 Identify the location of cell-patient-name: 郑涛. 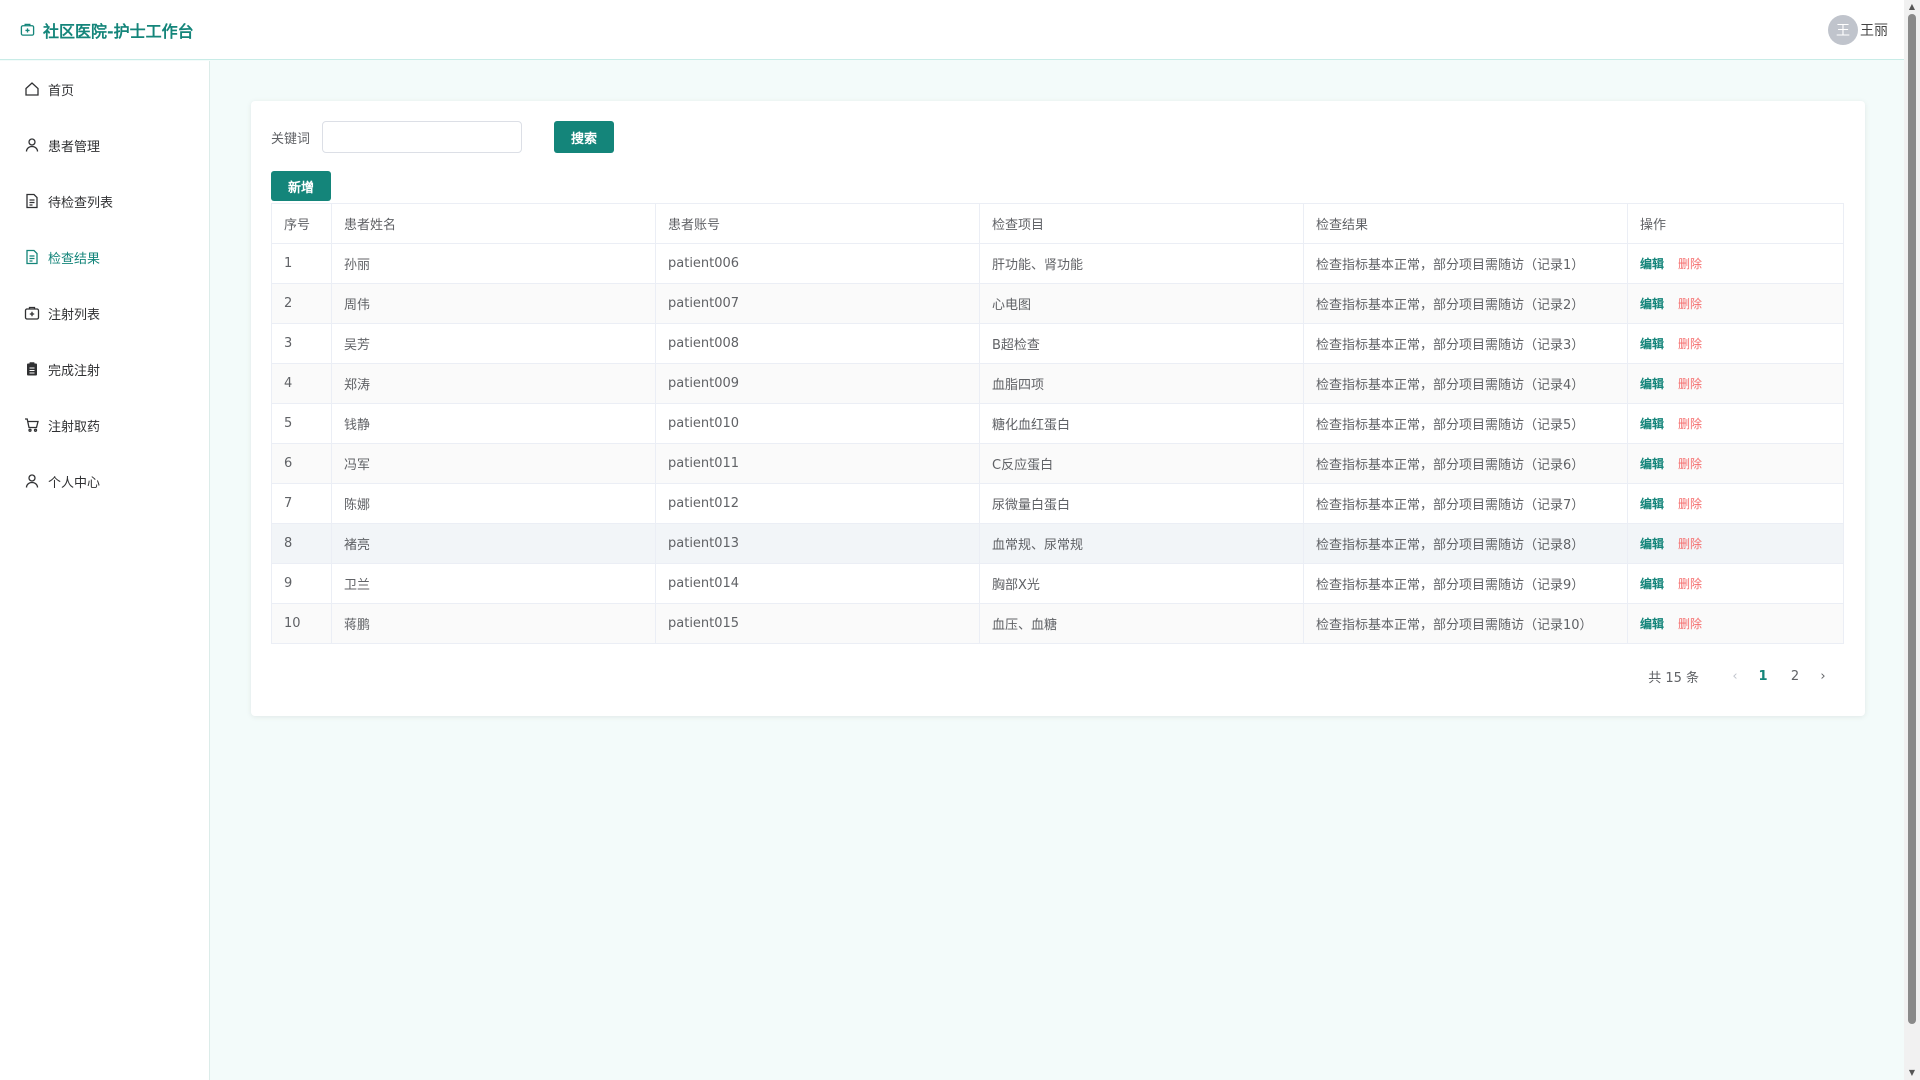
(493, 383).